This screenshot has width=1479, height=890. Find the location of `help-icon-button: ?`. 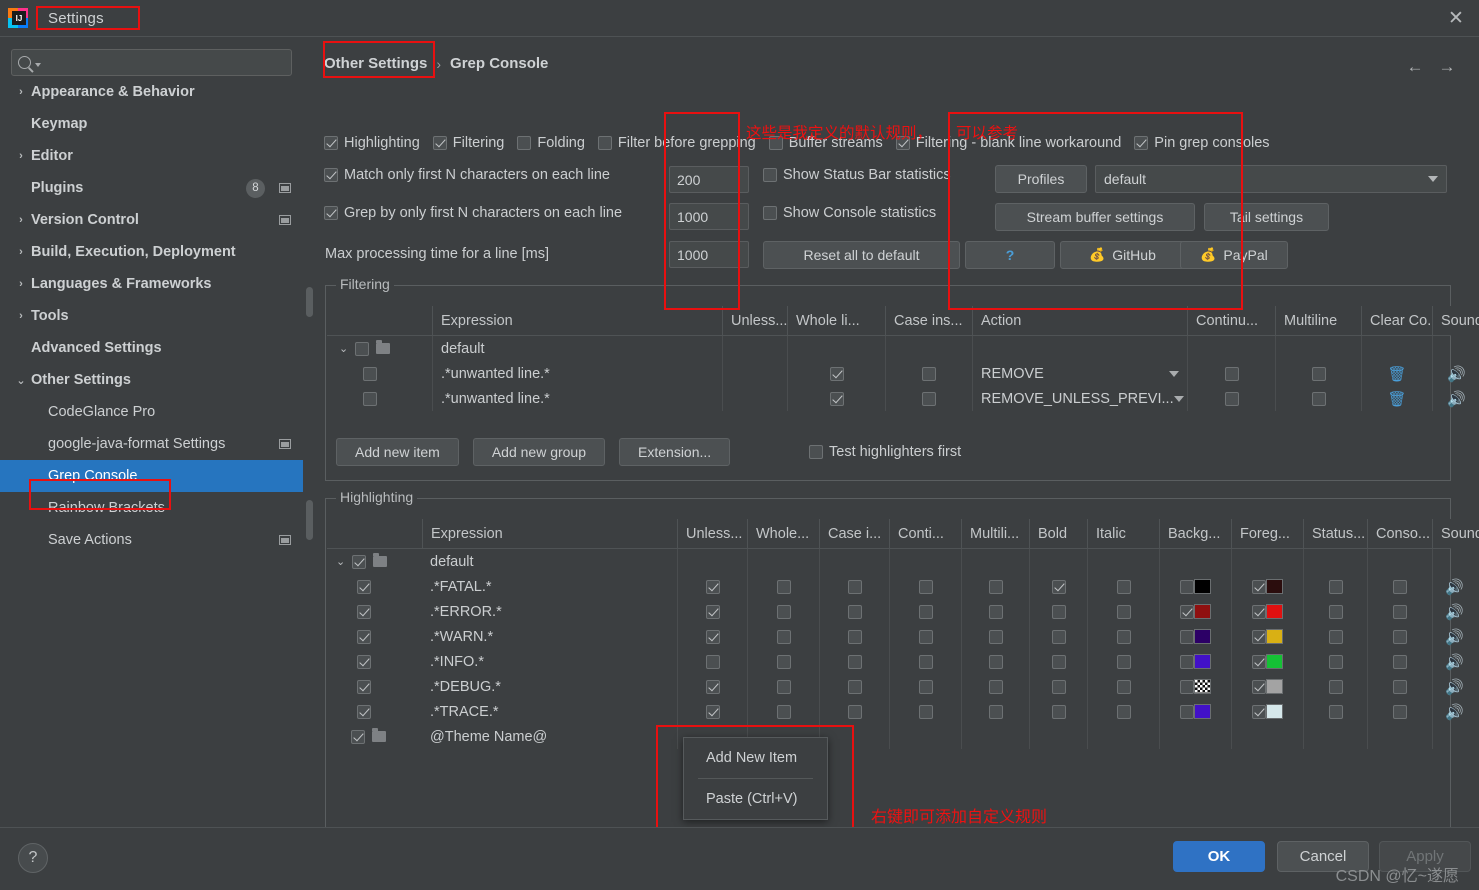

help-icon-button: ? is located at coordinates (1010, 255).